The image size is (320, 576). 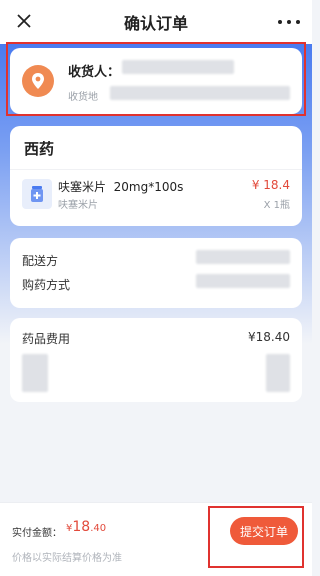 I want to click on purchase-method-label: 购药方式, so click(x=46, y=285).